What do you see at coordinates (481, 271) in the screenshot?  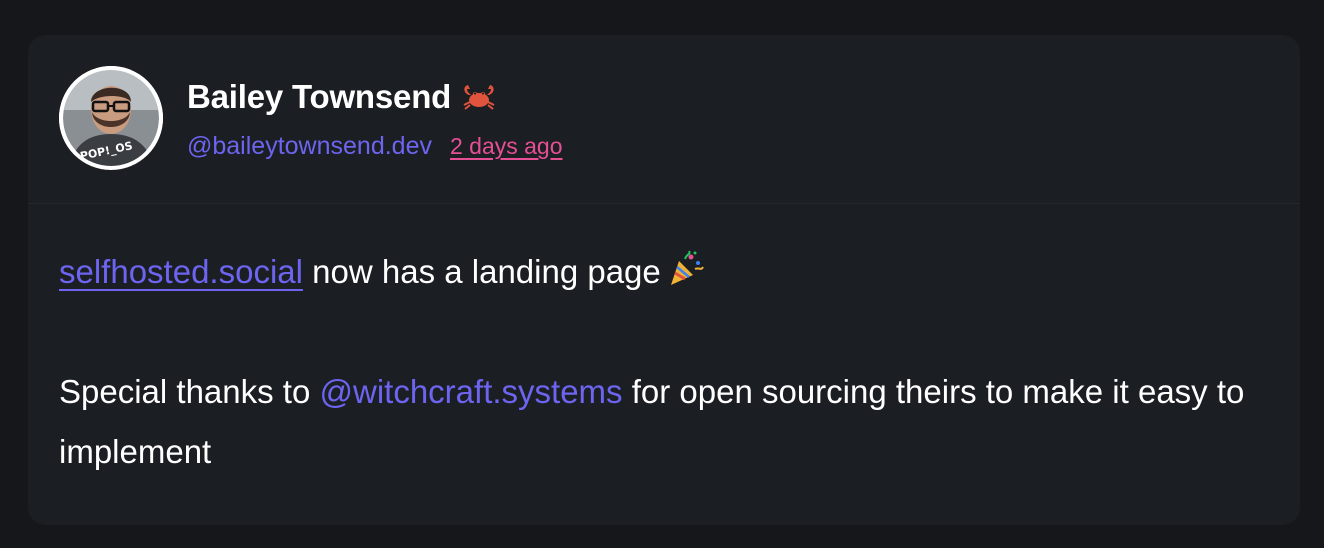 I see `post-line-1-text: now has a landing page` at bounding box center [481, 271].